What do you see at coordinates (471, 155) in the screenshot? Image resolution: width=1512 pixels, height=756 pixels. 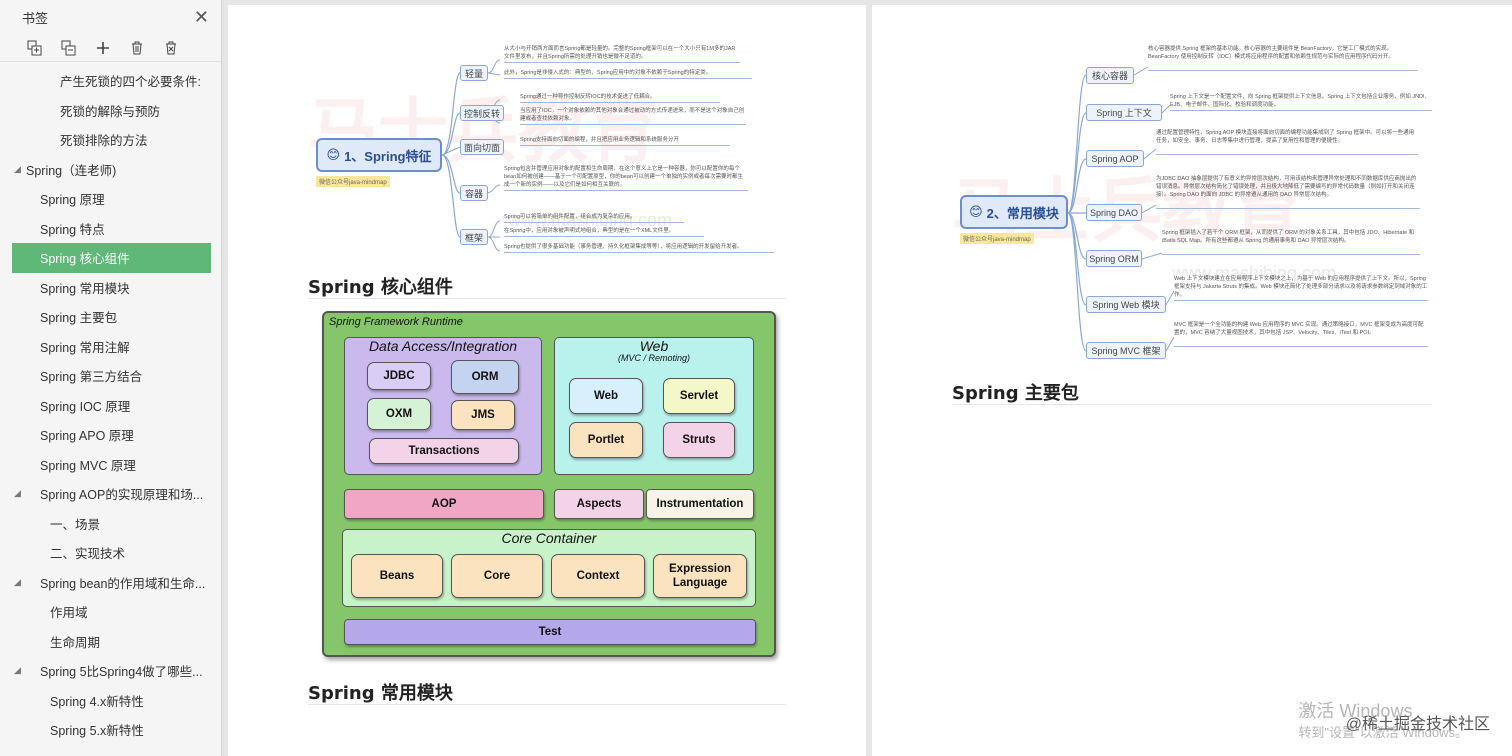 I see `mindmap-connectors` at bounding box center [471, 155].